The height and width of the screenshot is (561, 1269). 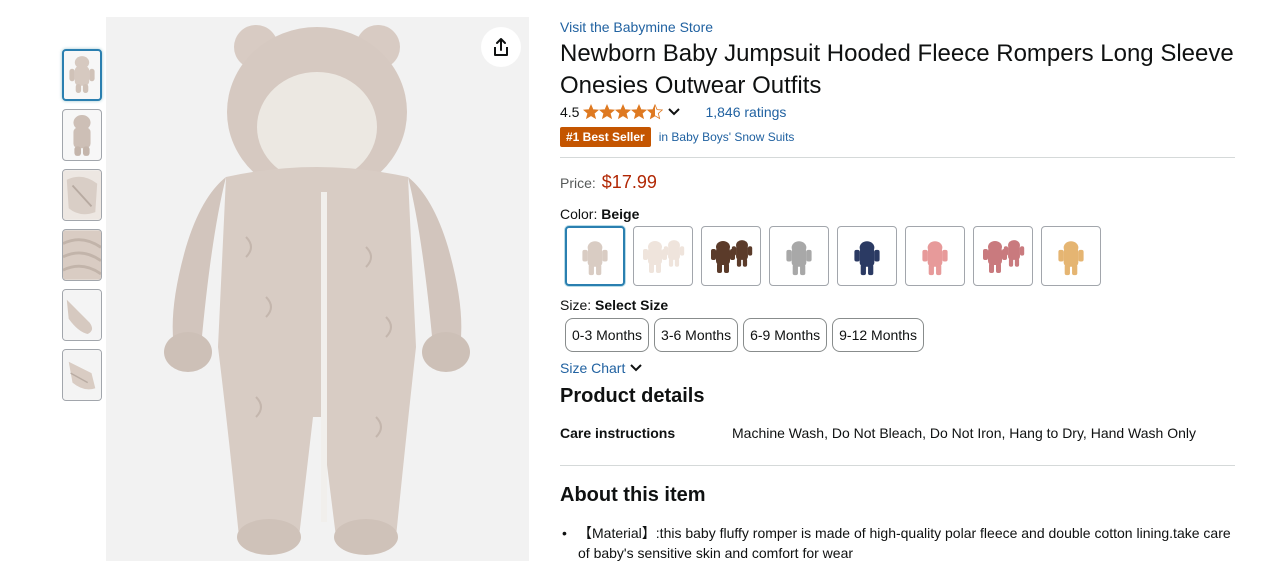 I want to click on size-chart-label: Size Chart, so click(x=593, y=368).